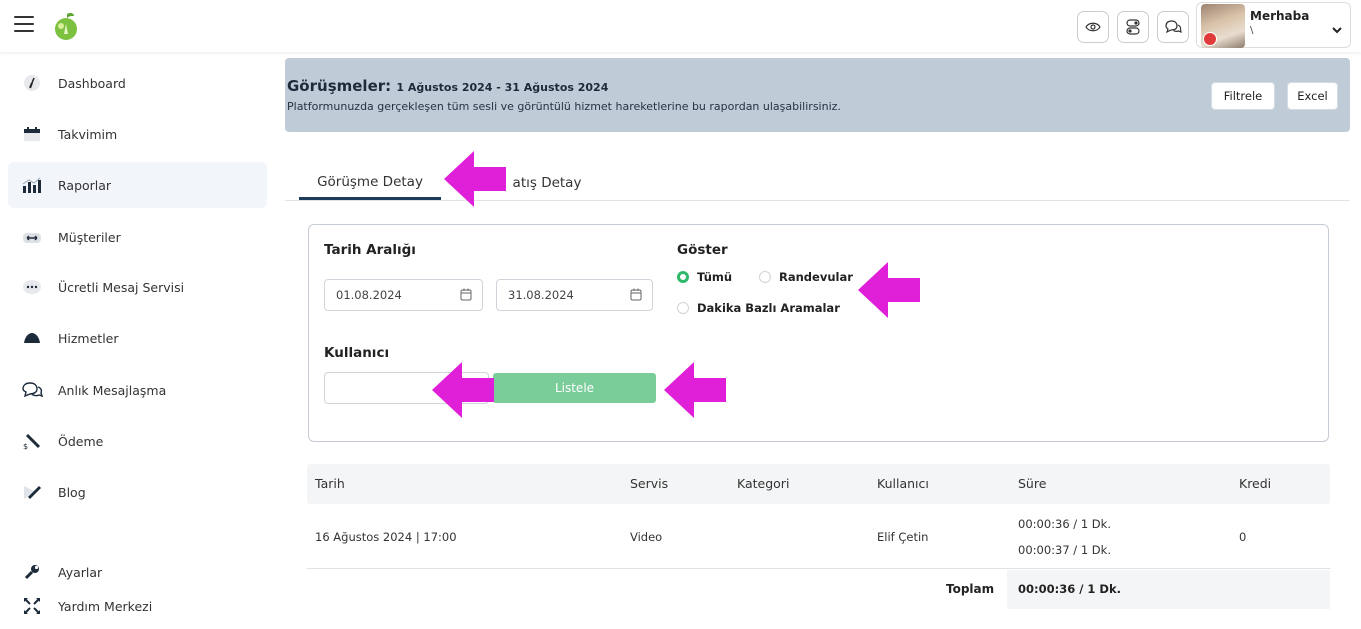 This screenshot has height=629, width=1361. What do you see at coordinates (574, 388) in the screenshot?
I see `list-button: Listele` at bounding box center [574, 388].